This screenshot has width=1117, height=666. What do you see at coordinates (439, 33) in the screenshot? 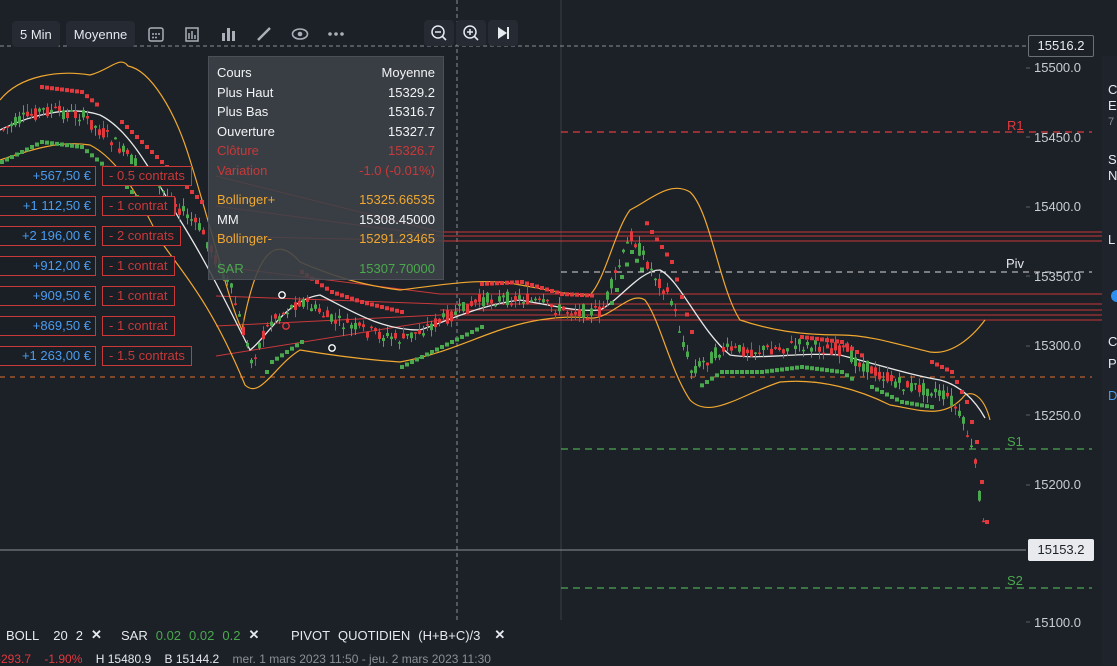
I see `zoom-out-icon` at bounding box center [439, 33].